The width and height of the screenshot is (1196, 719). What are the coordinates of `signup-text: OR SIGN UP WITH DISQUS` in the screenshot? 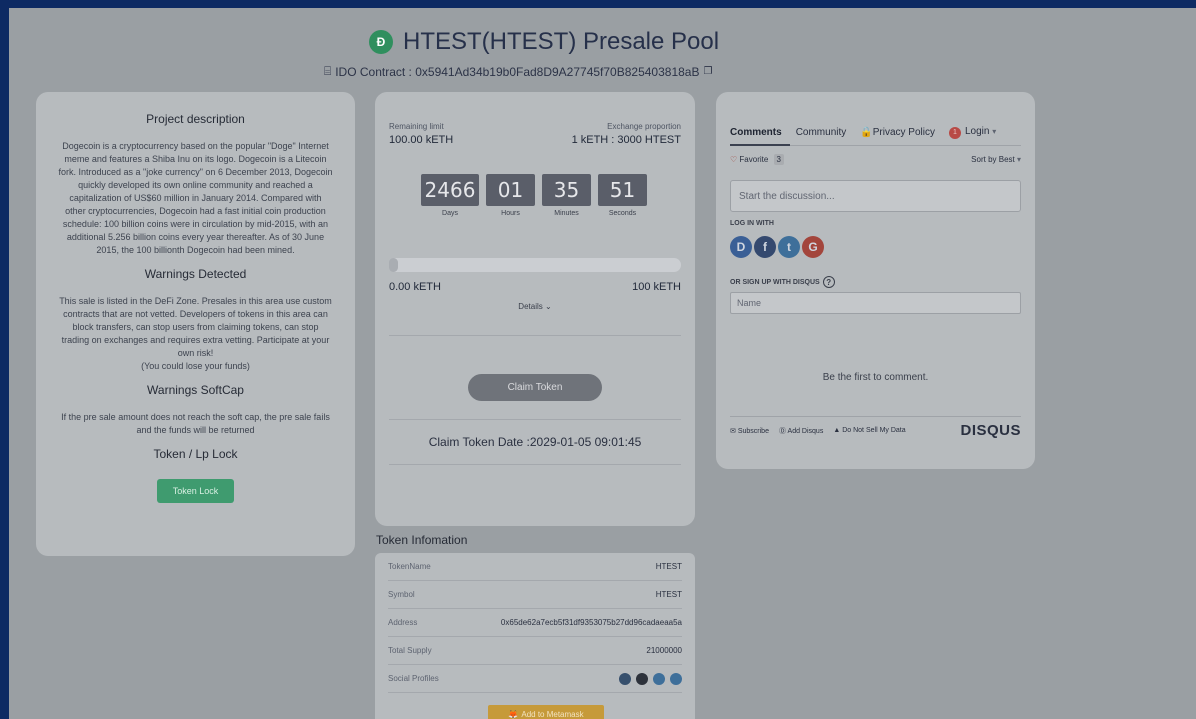 It's located at (775, 282).